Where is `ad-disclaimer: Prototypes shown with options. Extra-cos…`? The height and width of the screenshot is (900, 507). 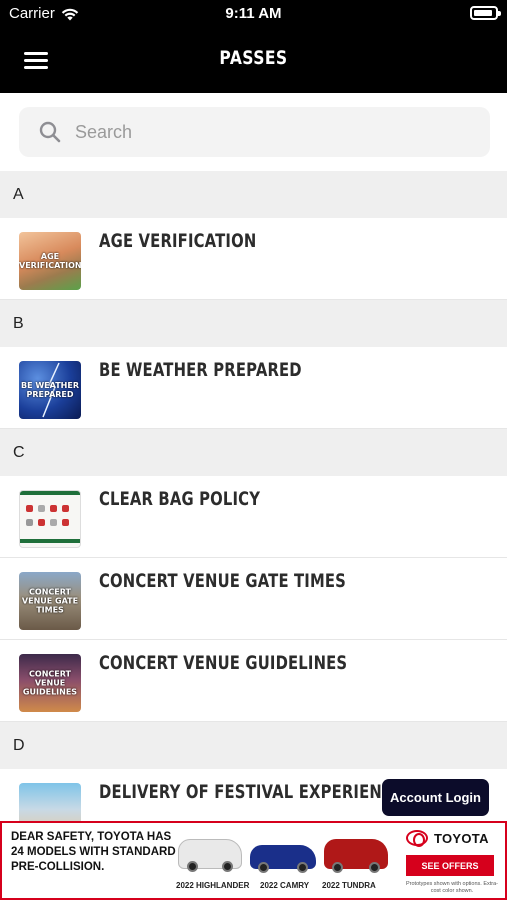 ad-disclaimer: Prototypes shown with options. Extra-cos… is located at coordinates (451, 887).